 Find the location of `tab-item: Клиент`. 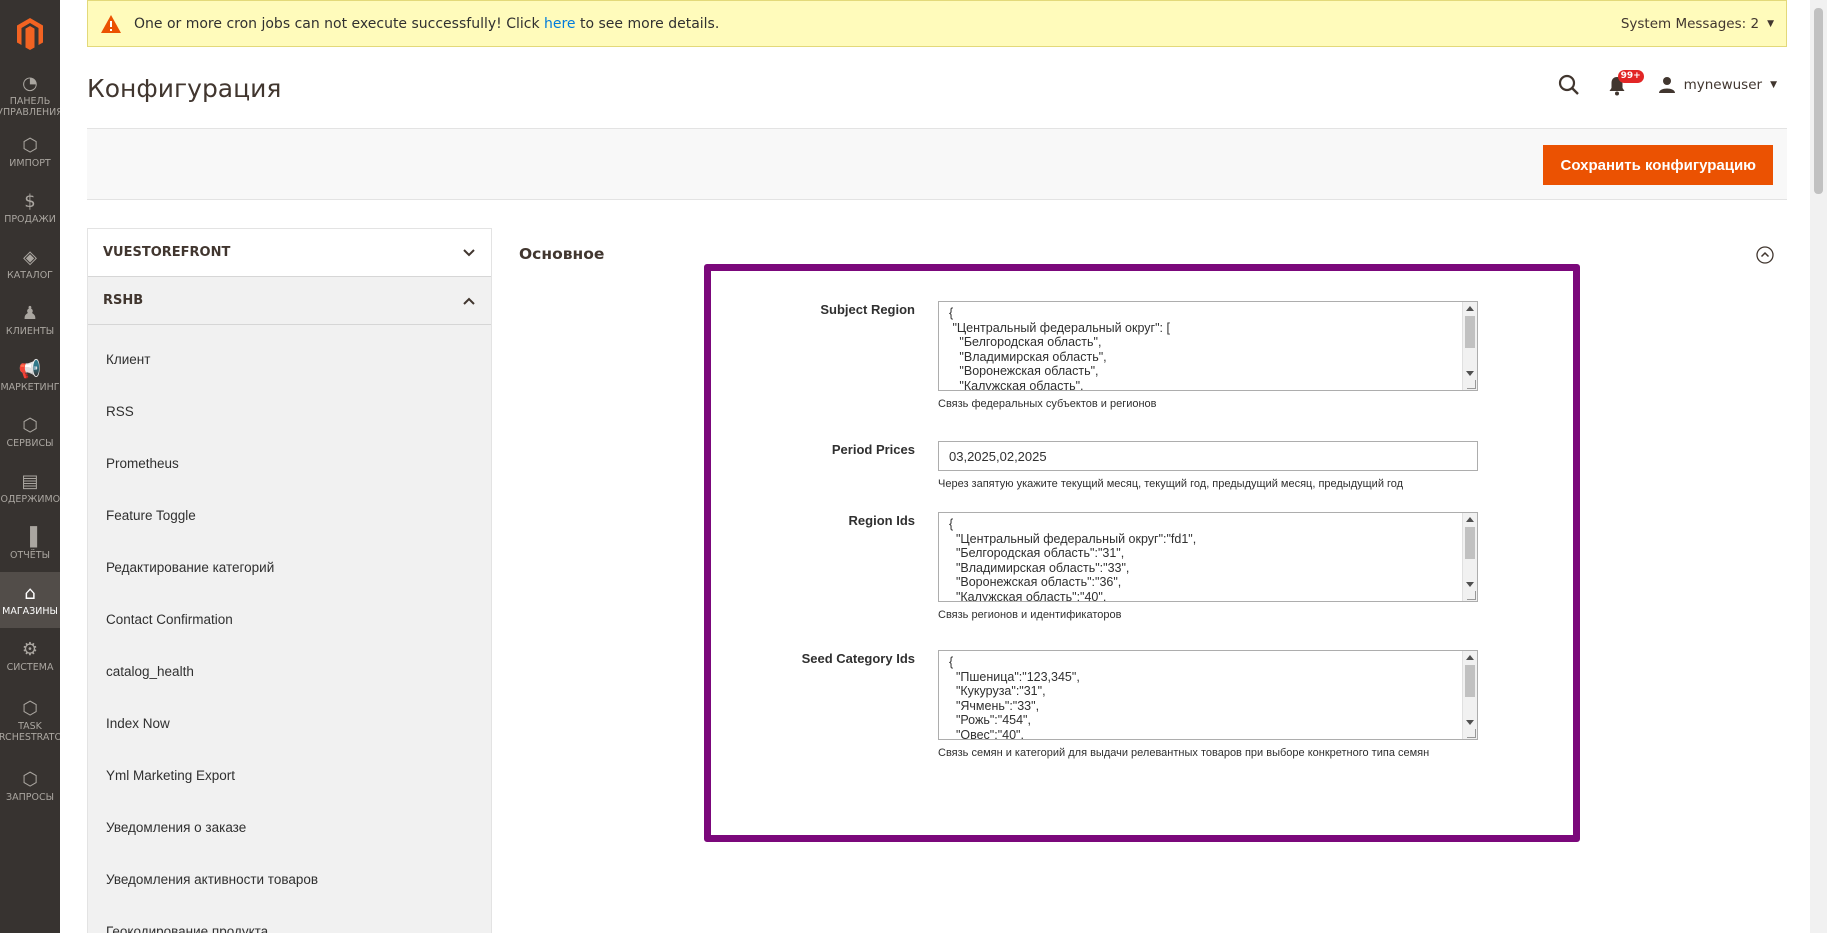

tab-item: Клиент is located at coordinates (289, 359).